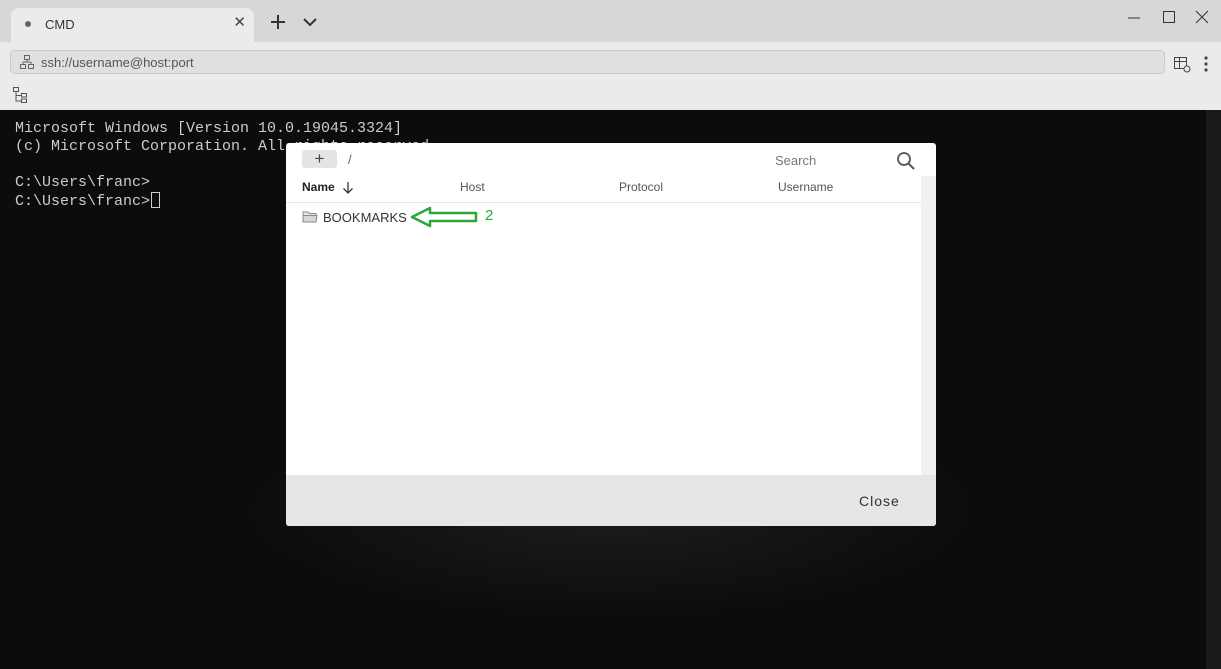 This screenshot has width=1221, height=669. I want to click on maximize-icon, so click(1169, 17).